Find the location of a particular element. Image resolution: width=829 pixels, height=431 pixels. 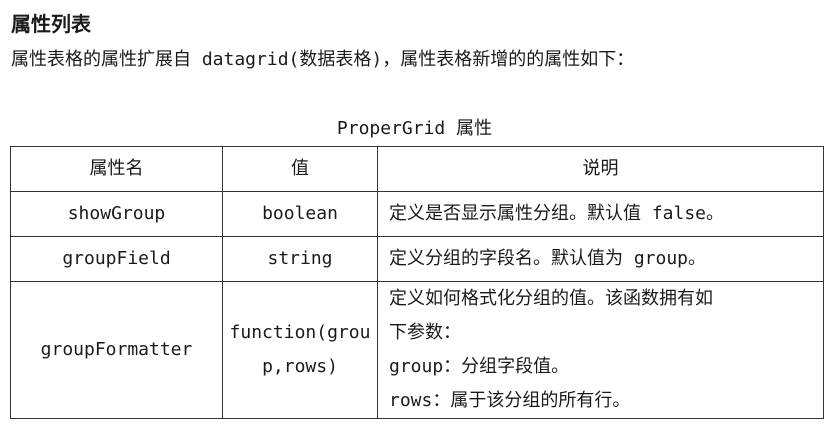

table-caption: ProperGrid 属性 is located at coordinates (414, 128).